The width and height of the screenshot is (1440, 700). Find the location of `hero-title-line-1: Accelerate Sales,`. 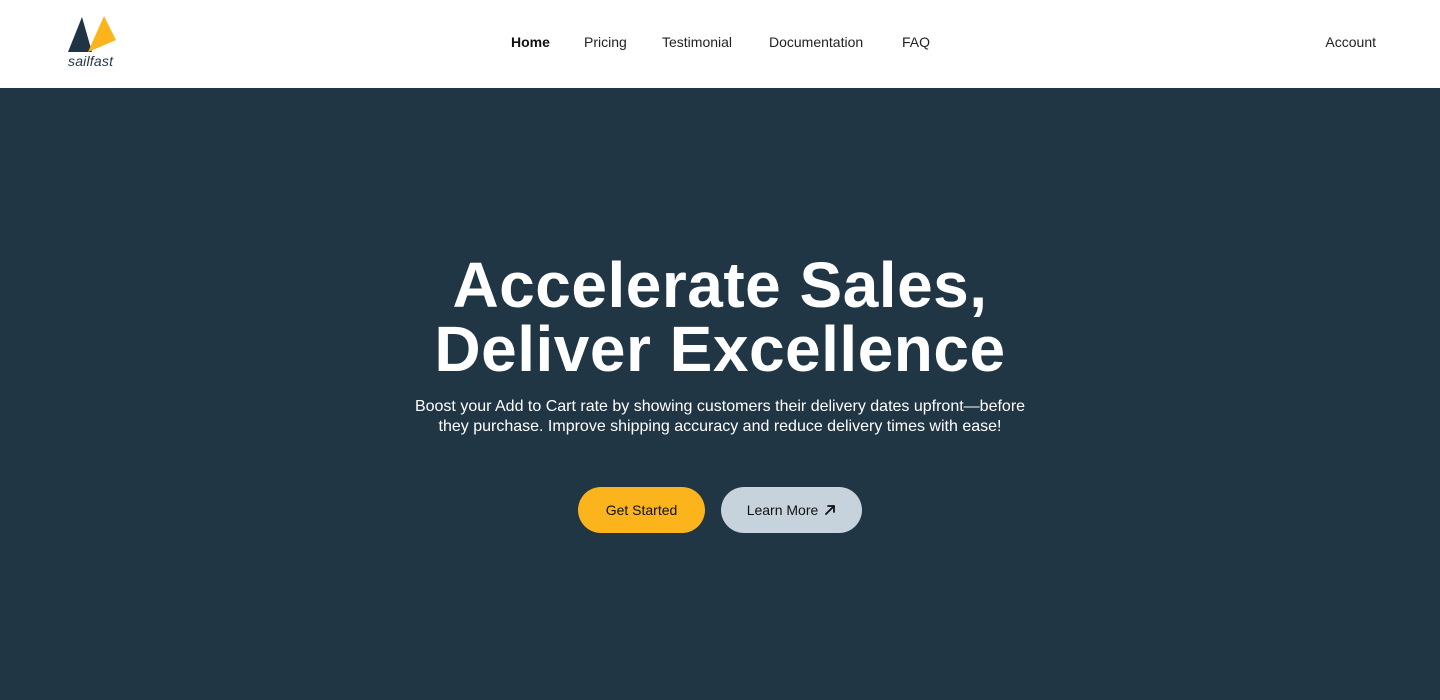

hero-title-line-1: Accelerate Sales, is located at coordinates (720, 285).